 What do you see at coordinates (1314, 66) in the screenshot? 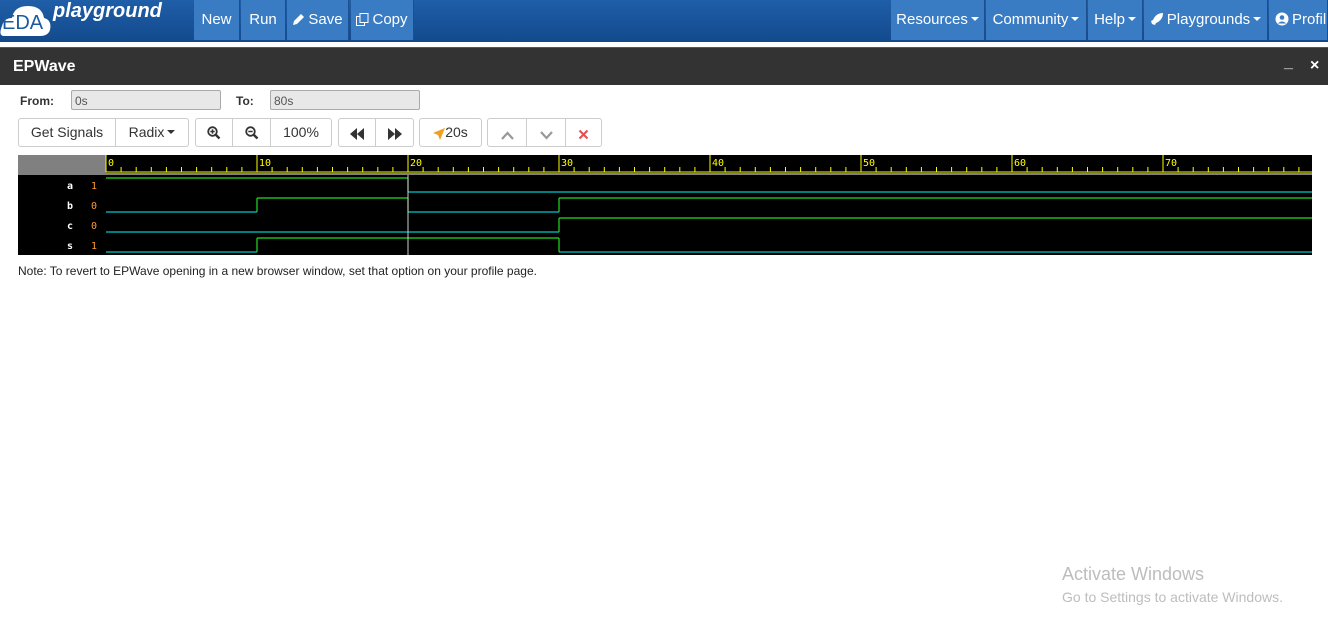
I see `close-button: ×` at bounding box center [1314, 66].